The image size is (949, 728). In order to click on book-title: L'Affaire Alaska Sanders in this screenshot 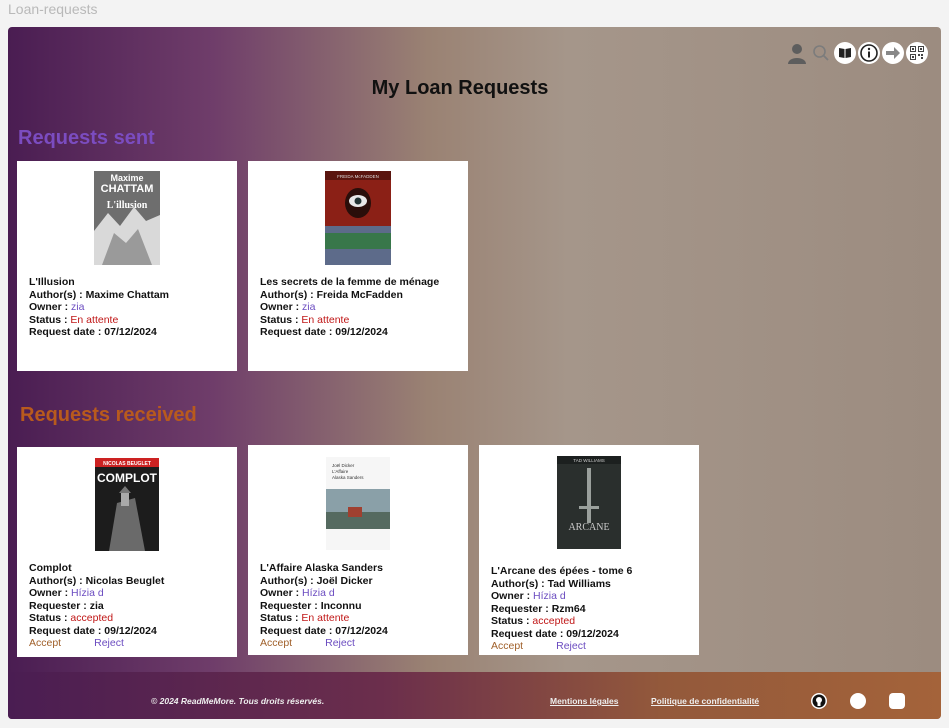, I will do `click(321, 568)`.